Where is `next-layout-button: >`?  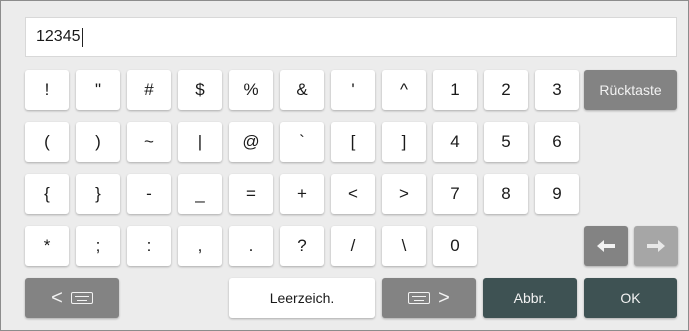 next-layout-button: > is located at coordinates (429, 298).